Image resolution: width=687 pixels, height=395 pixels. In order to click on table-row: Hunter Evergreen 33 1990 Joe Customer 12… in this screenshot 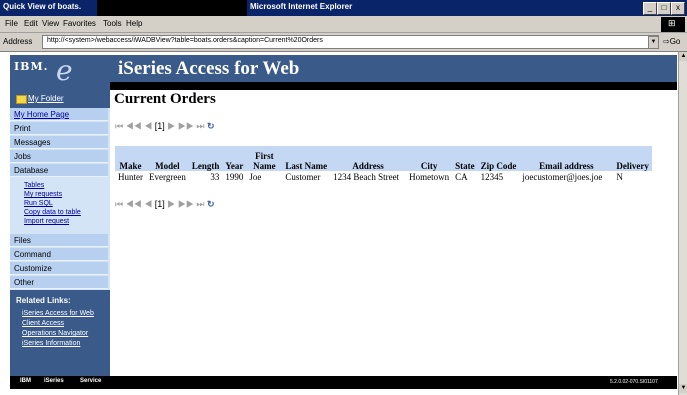, I will do `click(383, 177)`.